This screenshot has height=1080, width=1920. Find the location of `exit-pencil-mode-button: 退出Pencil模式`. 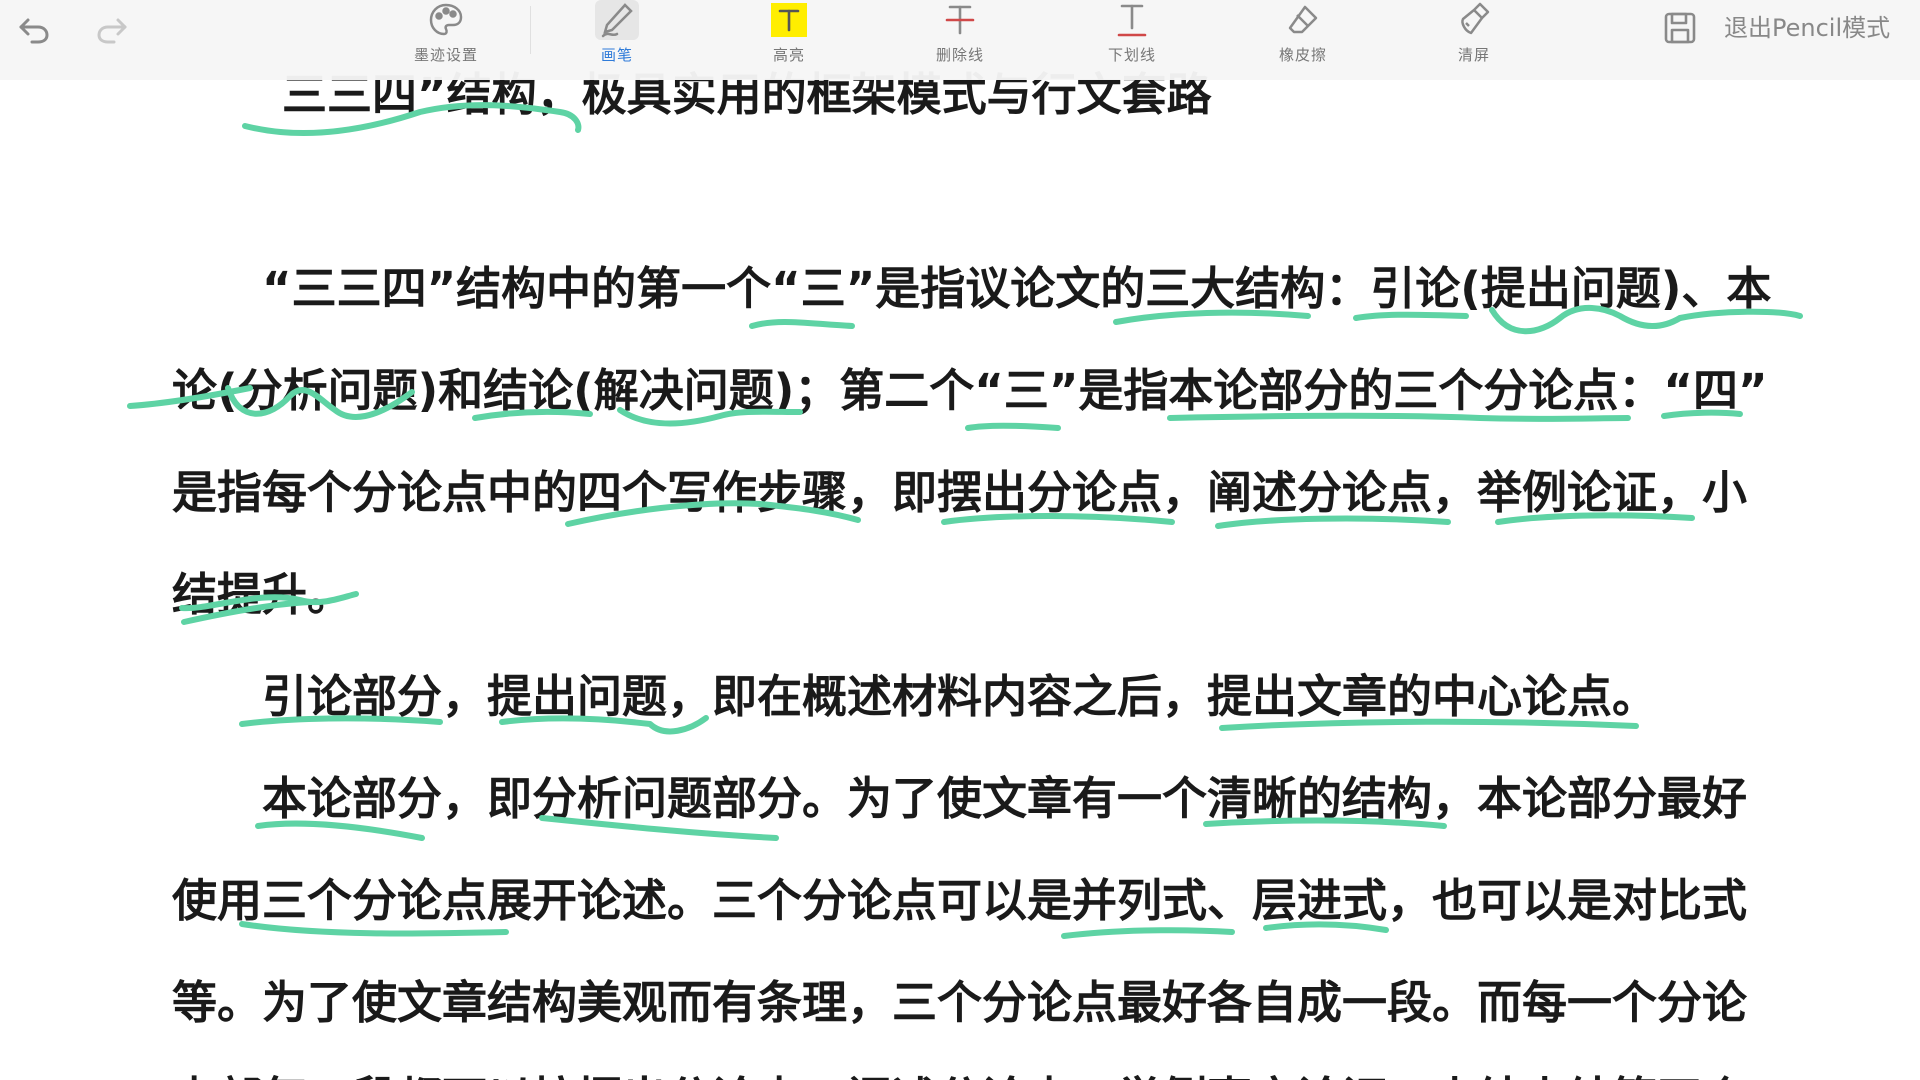

exit-pencil-mode-button: 退出Pencil模式 is located at coordinates (1807, 28).